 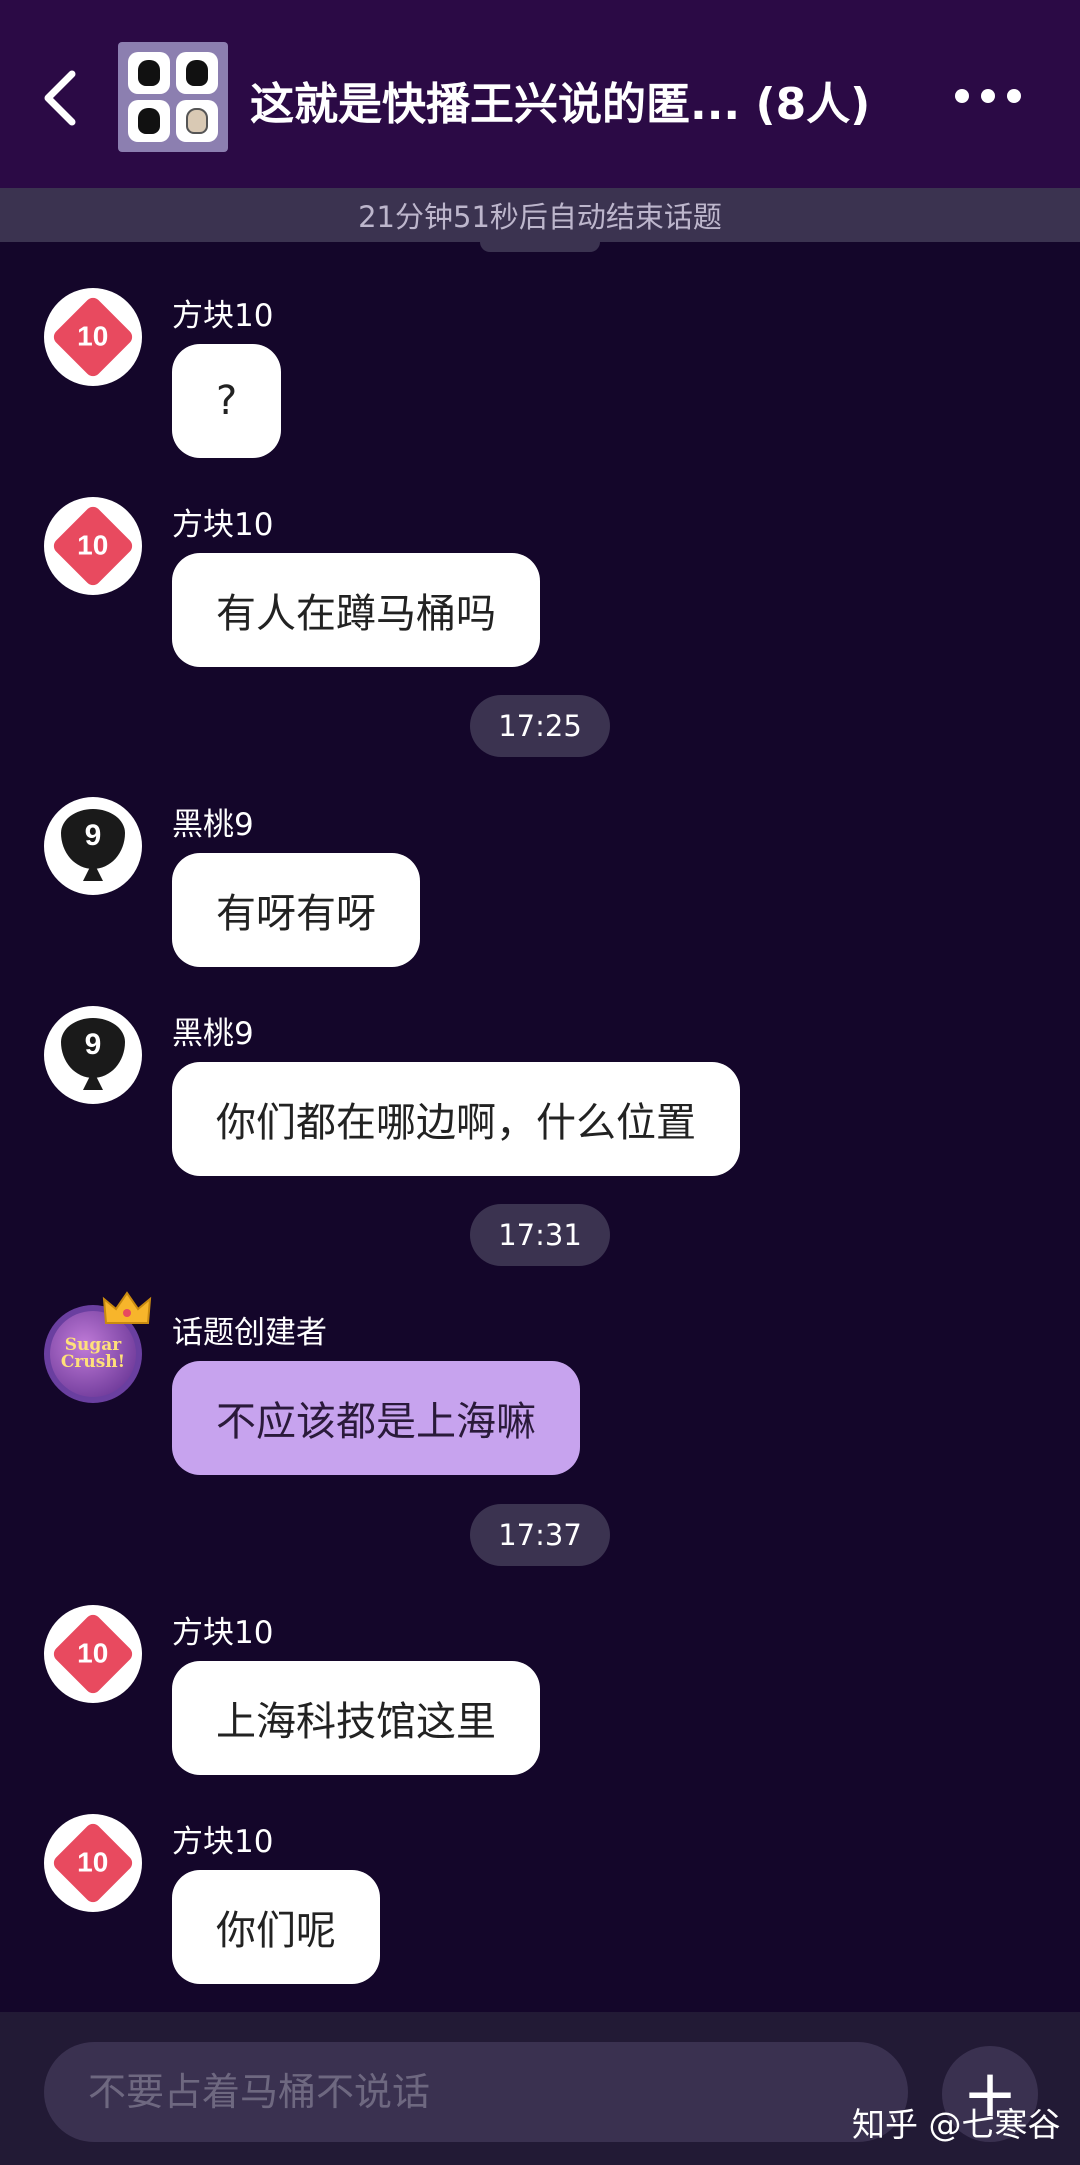 What do you see at coordinates (356, 1718) in the screenshot?
I see `message-bubble: 上海科技馆这里` at bounding box center [356, 1718].